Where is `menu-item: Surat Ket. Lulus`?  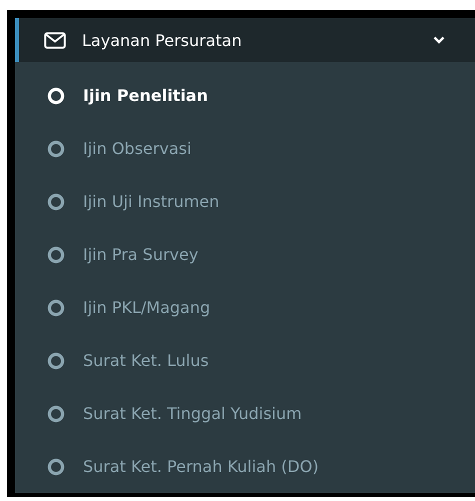 menu-item: Surat Ket. Lulus is located at coordinates (245, 360).